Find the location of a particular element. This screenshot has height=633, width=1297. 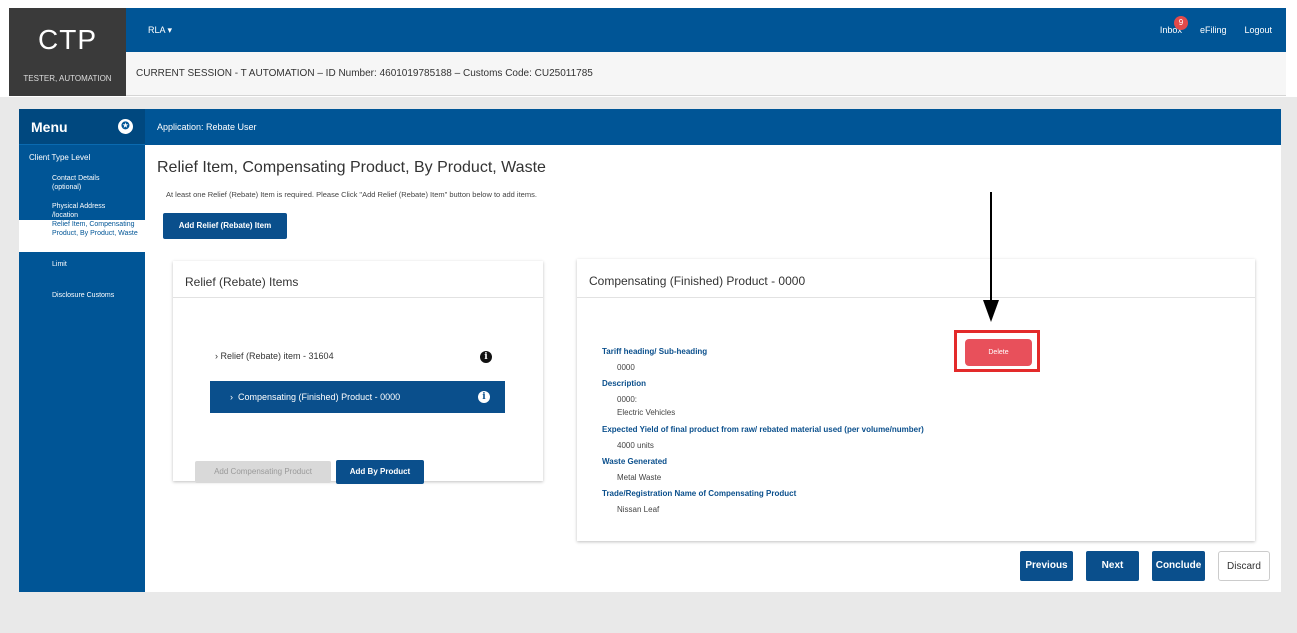

inbox-link: Inbox 9 is located at coordinates (1174, 25).